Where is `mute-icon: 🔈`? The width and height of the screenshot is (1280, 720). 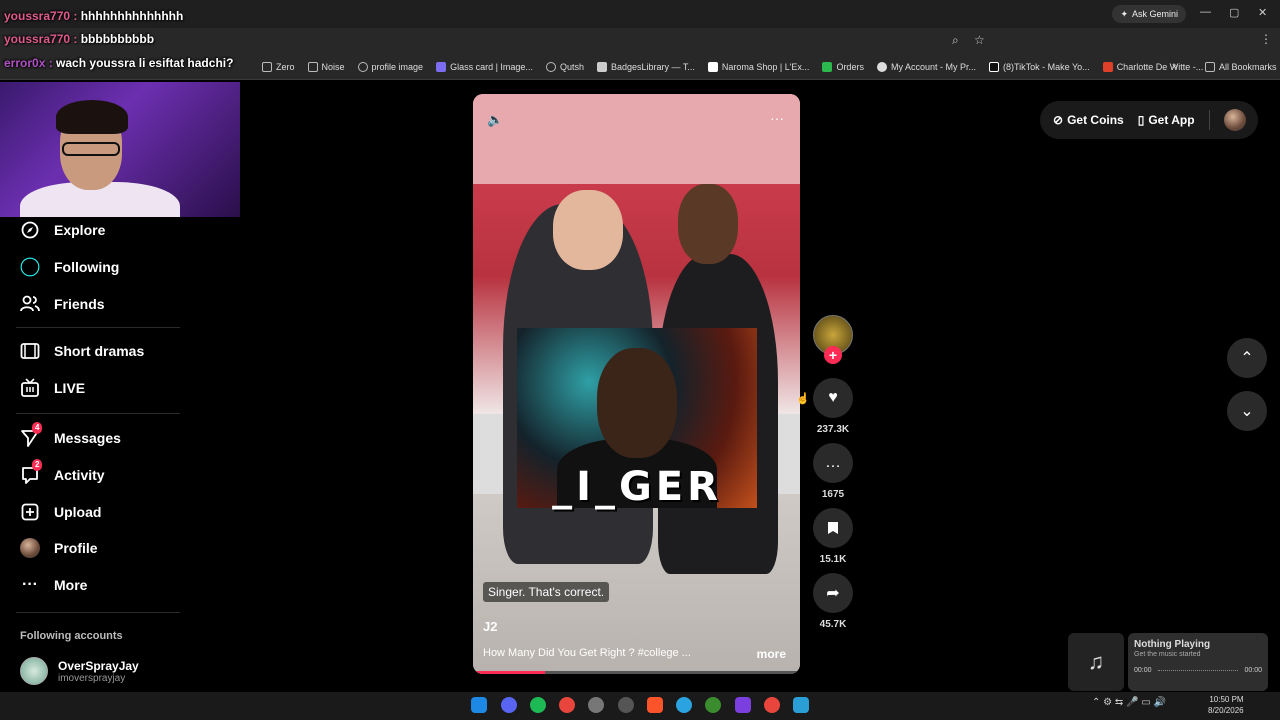 mute-icon: 🔈 is located at coordinates (495, 120).